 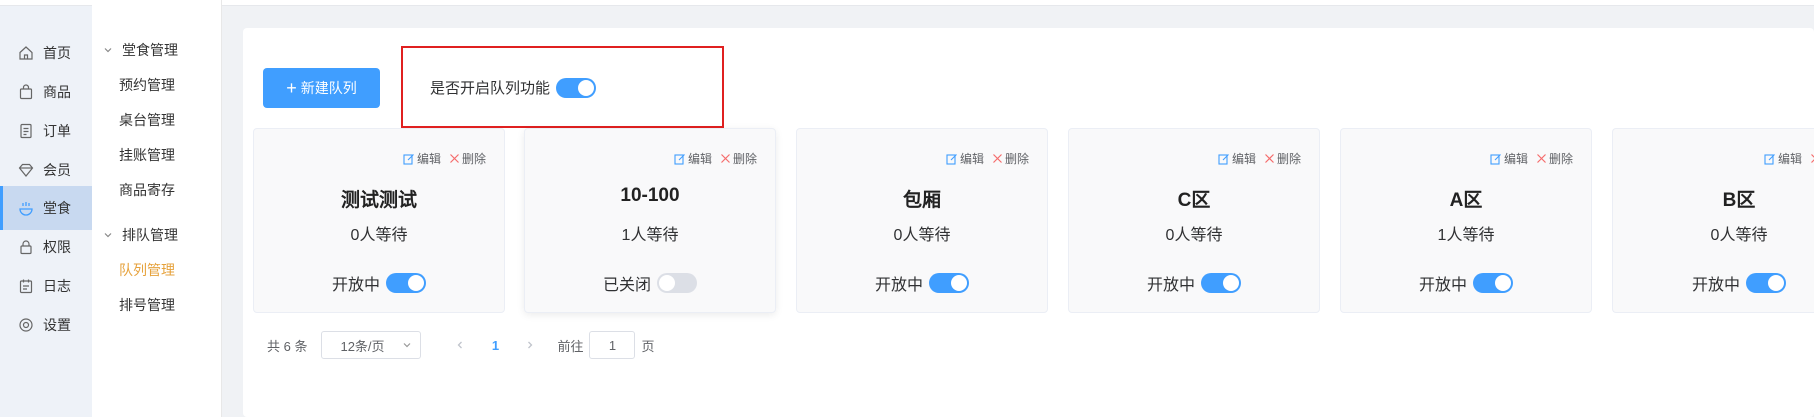 I want to click on nav-item-dine-in: 堂食, so click(x=46, y=208).